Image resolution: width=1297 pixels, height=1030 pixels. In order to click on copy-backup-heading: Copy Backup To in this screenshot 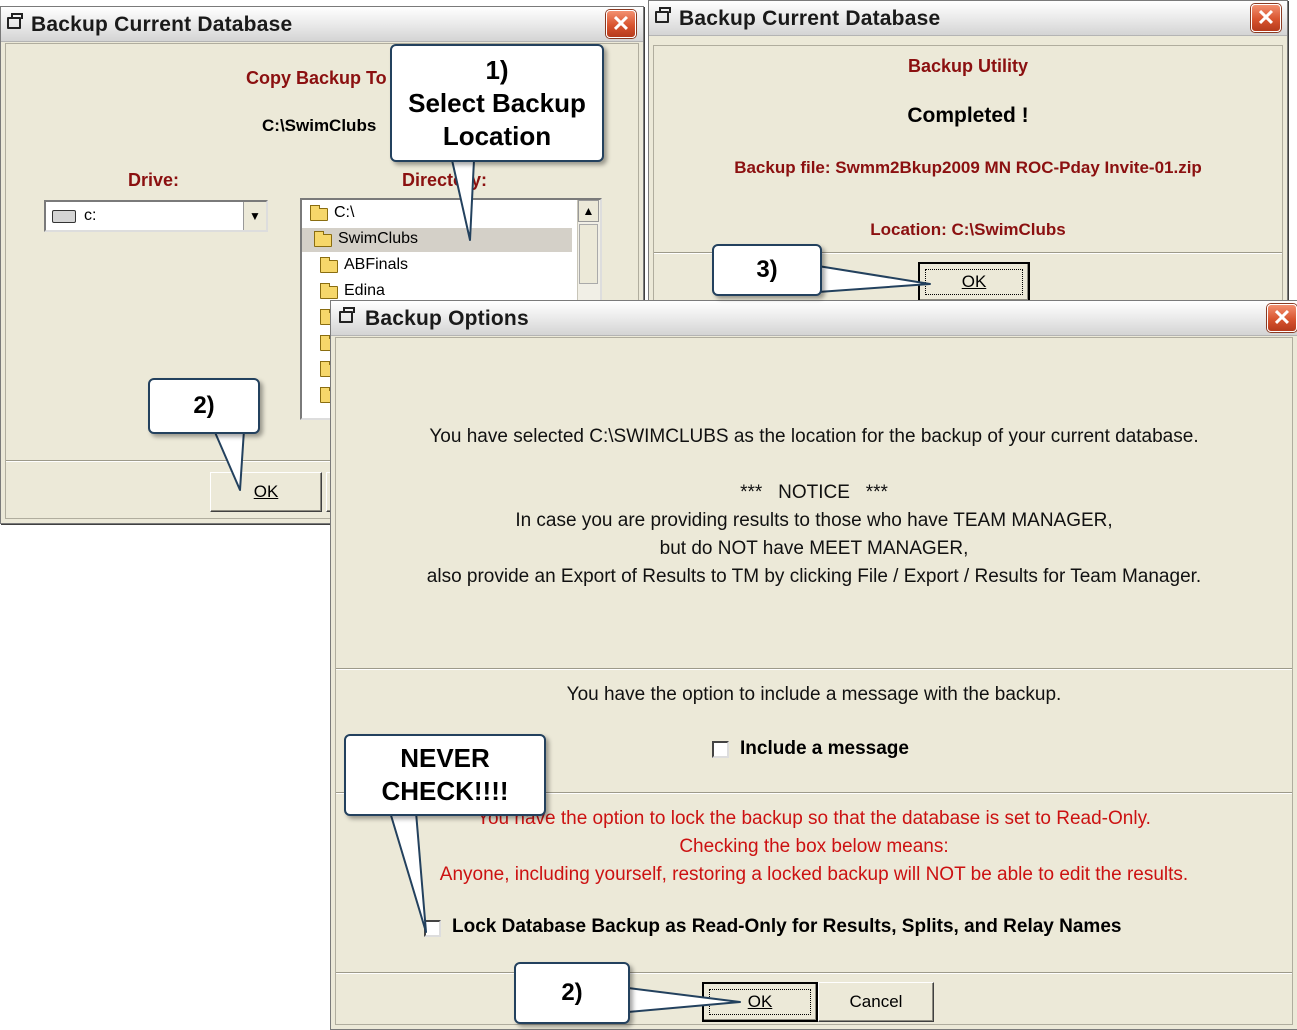, I will do `click(316, 78)`.